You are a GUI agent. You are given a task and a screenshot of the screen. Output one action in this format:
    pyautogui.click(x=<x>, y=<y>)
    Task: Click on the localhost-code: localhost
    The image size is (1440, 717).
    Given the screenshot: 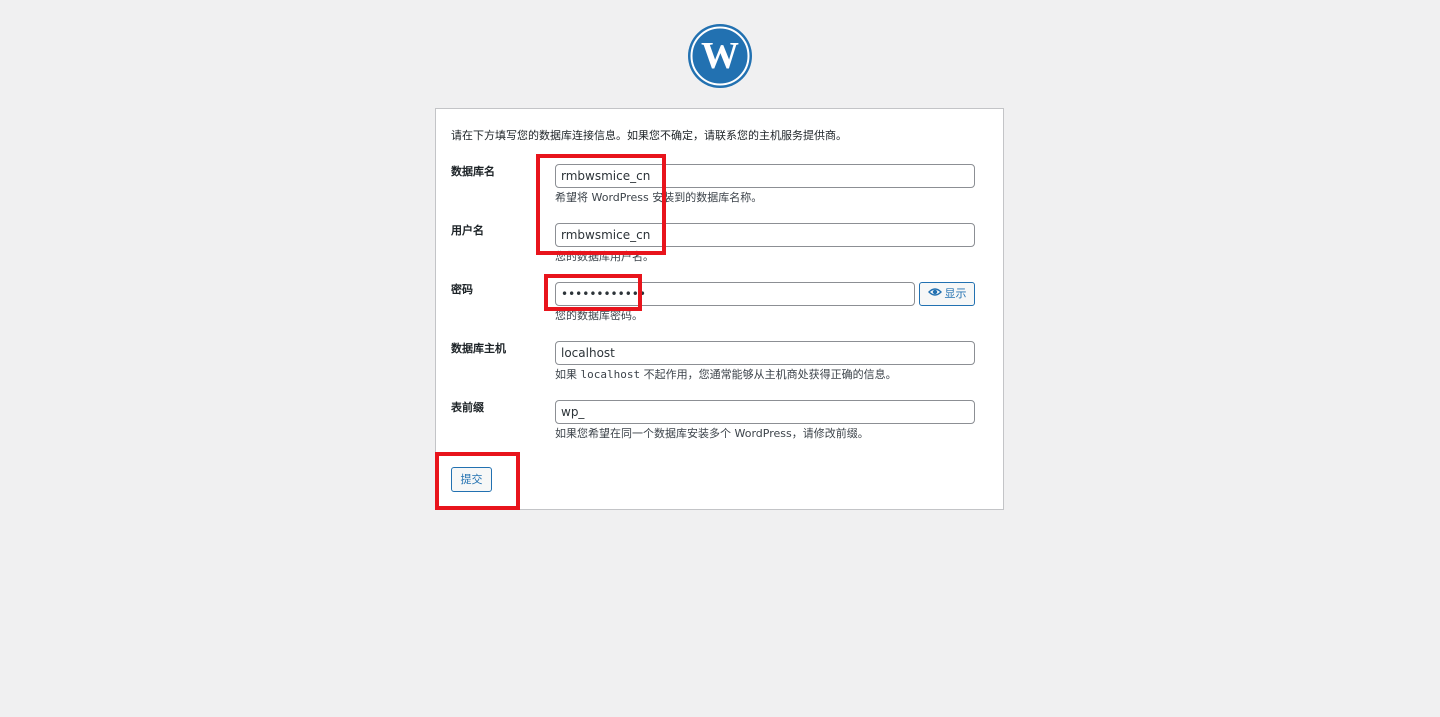 What is the action you would take?
    pyautogui.click(x=610, y=374)
    